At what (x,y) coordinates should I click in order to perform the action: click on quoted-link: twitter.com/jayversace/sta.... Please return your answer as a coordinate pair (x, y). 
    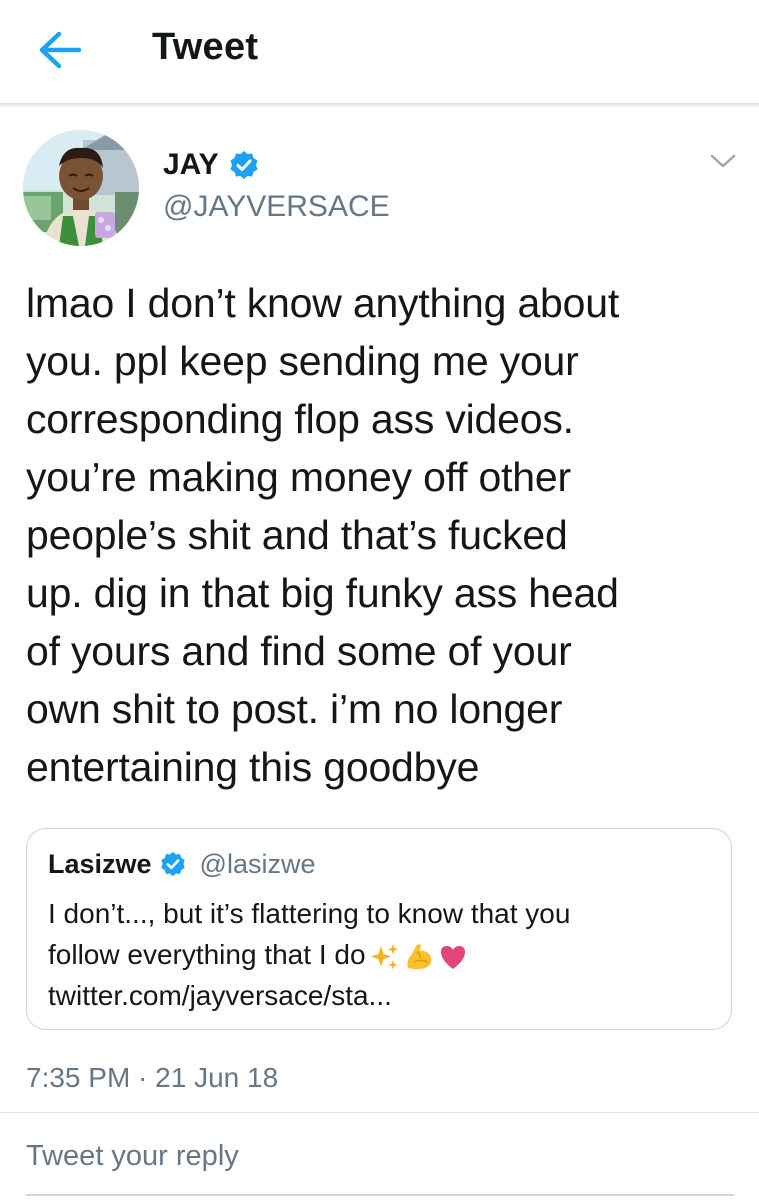
    Looking at the image, I should click on (378, 995).